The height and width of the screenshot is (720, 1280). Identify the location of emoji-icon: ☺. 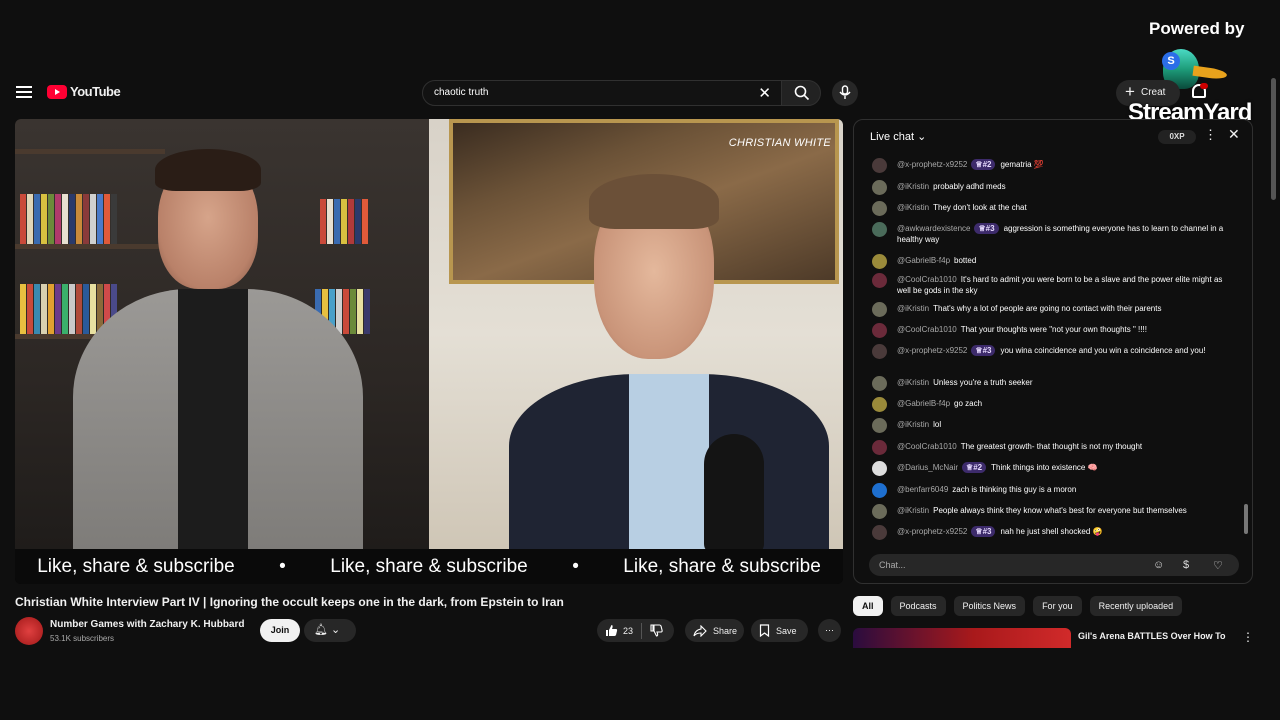
(1158, 565).